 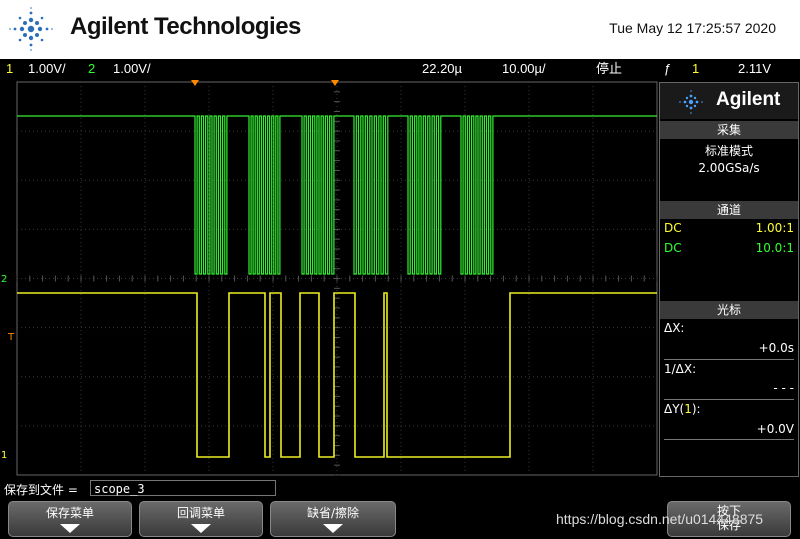 I want to click on delta-x-value: +0.0s, so click(x=776, y=348).